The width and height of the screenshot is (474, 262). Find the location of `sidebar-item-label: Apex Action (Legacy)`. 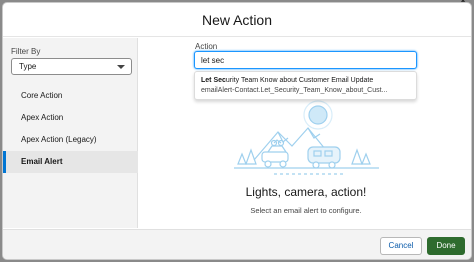

sidebar-item-label: Apex Action (Legacy) is located at coordinates (59, 139).